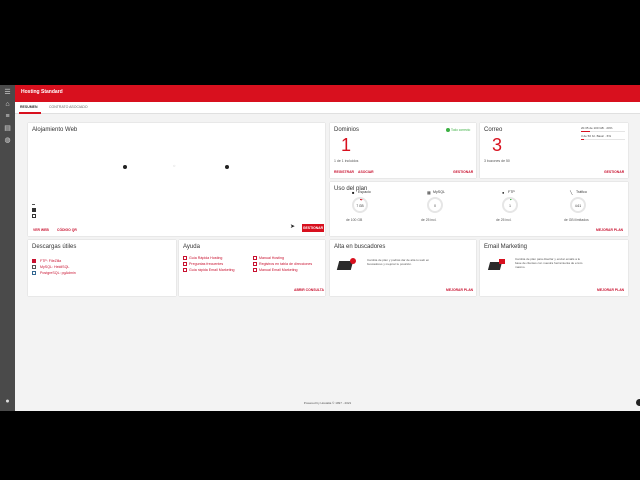  Describe the element at coordinates (344, 172) in the screenshot. I see `domains-register-link: REGISTRAR` at that location.